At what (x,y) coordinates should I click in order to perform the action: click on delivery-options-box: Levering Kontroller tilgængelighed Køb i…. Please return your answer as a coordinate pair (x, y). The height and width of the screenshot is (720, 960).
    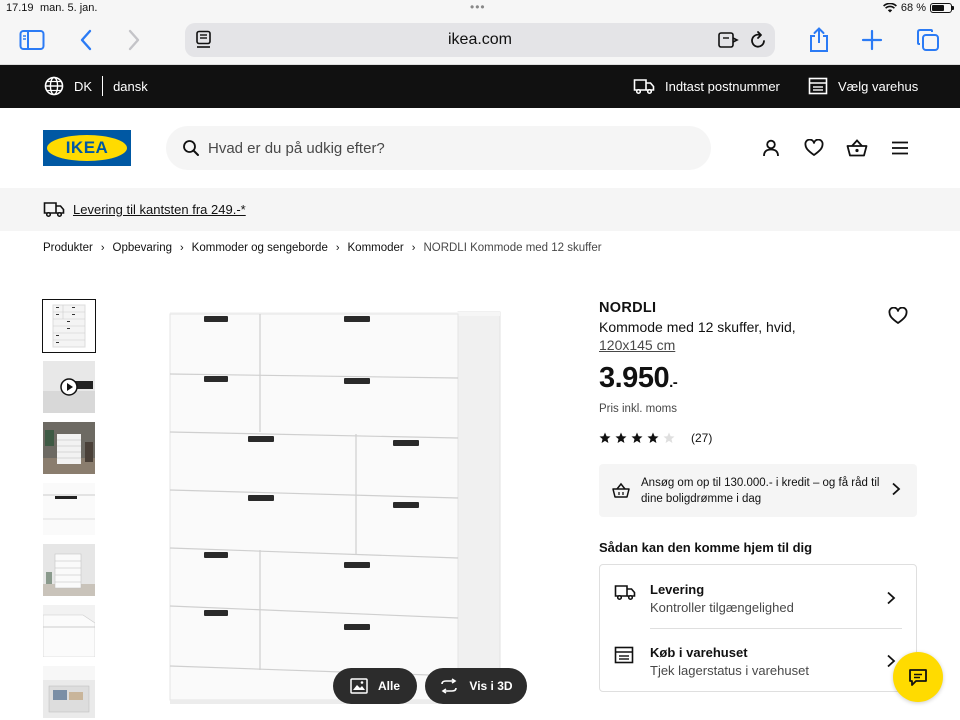
    Looking at the image, I should click on (758, 628).